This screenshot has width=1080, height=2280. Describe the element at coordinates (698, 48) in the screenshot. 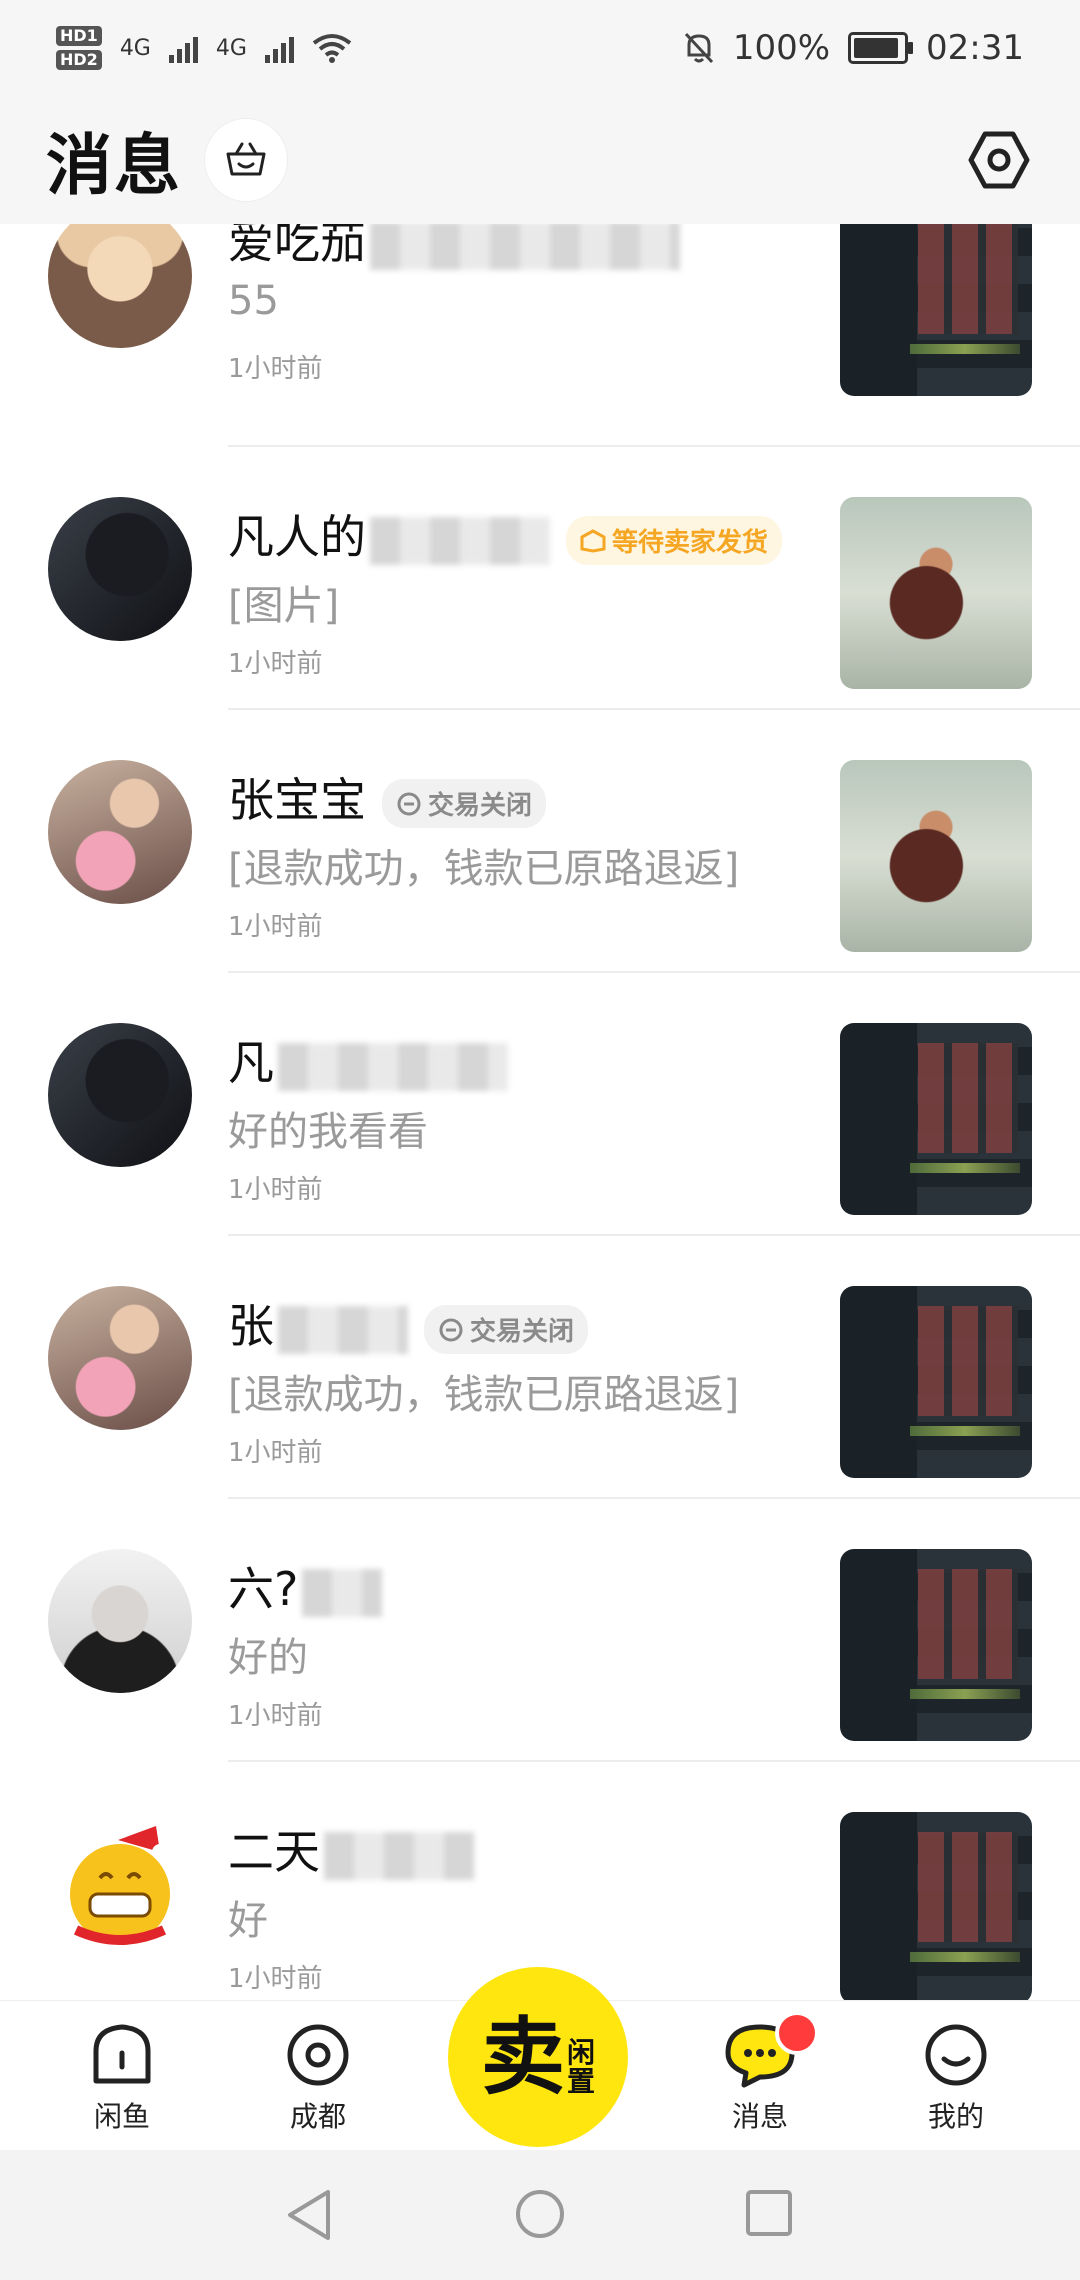

I see `mute-bell-icon` at that location.